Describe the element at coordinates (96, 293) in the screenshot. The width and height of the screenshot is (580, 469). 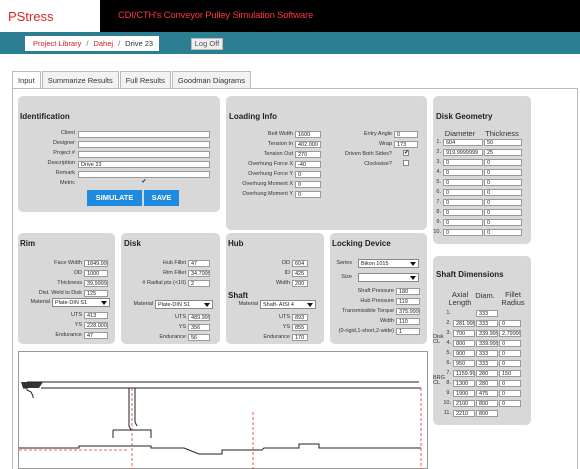
I see `dist-weld-field: 125` at that location.